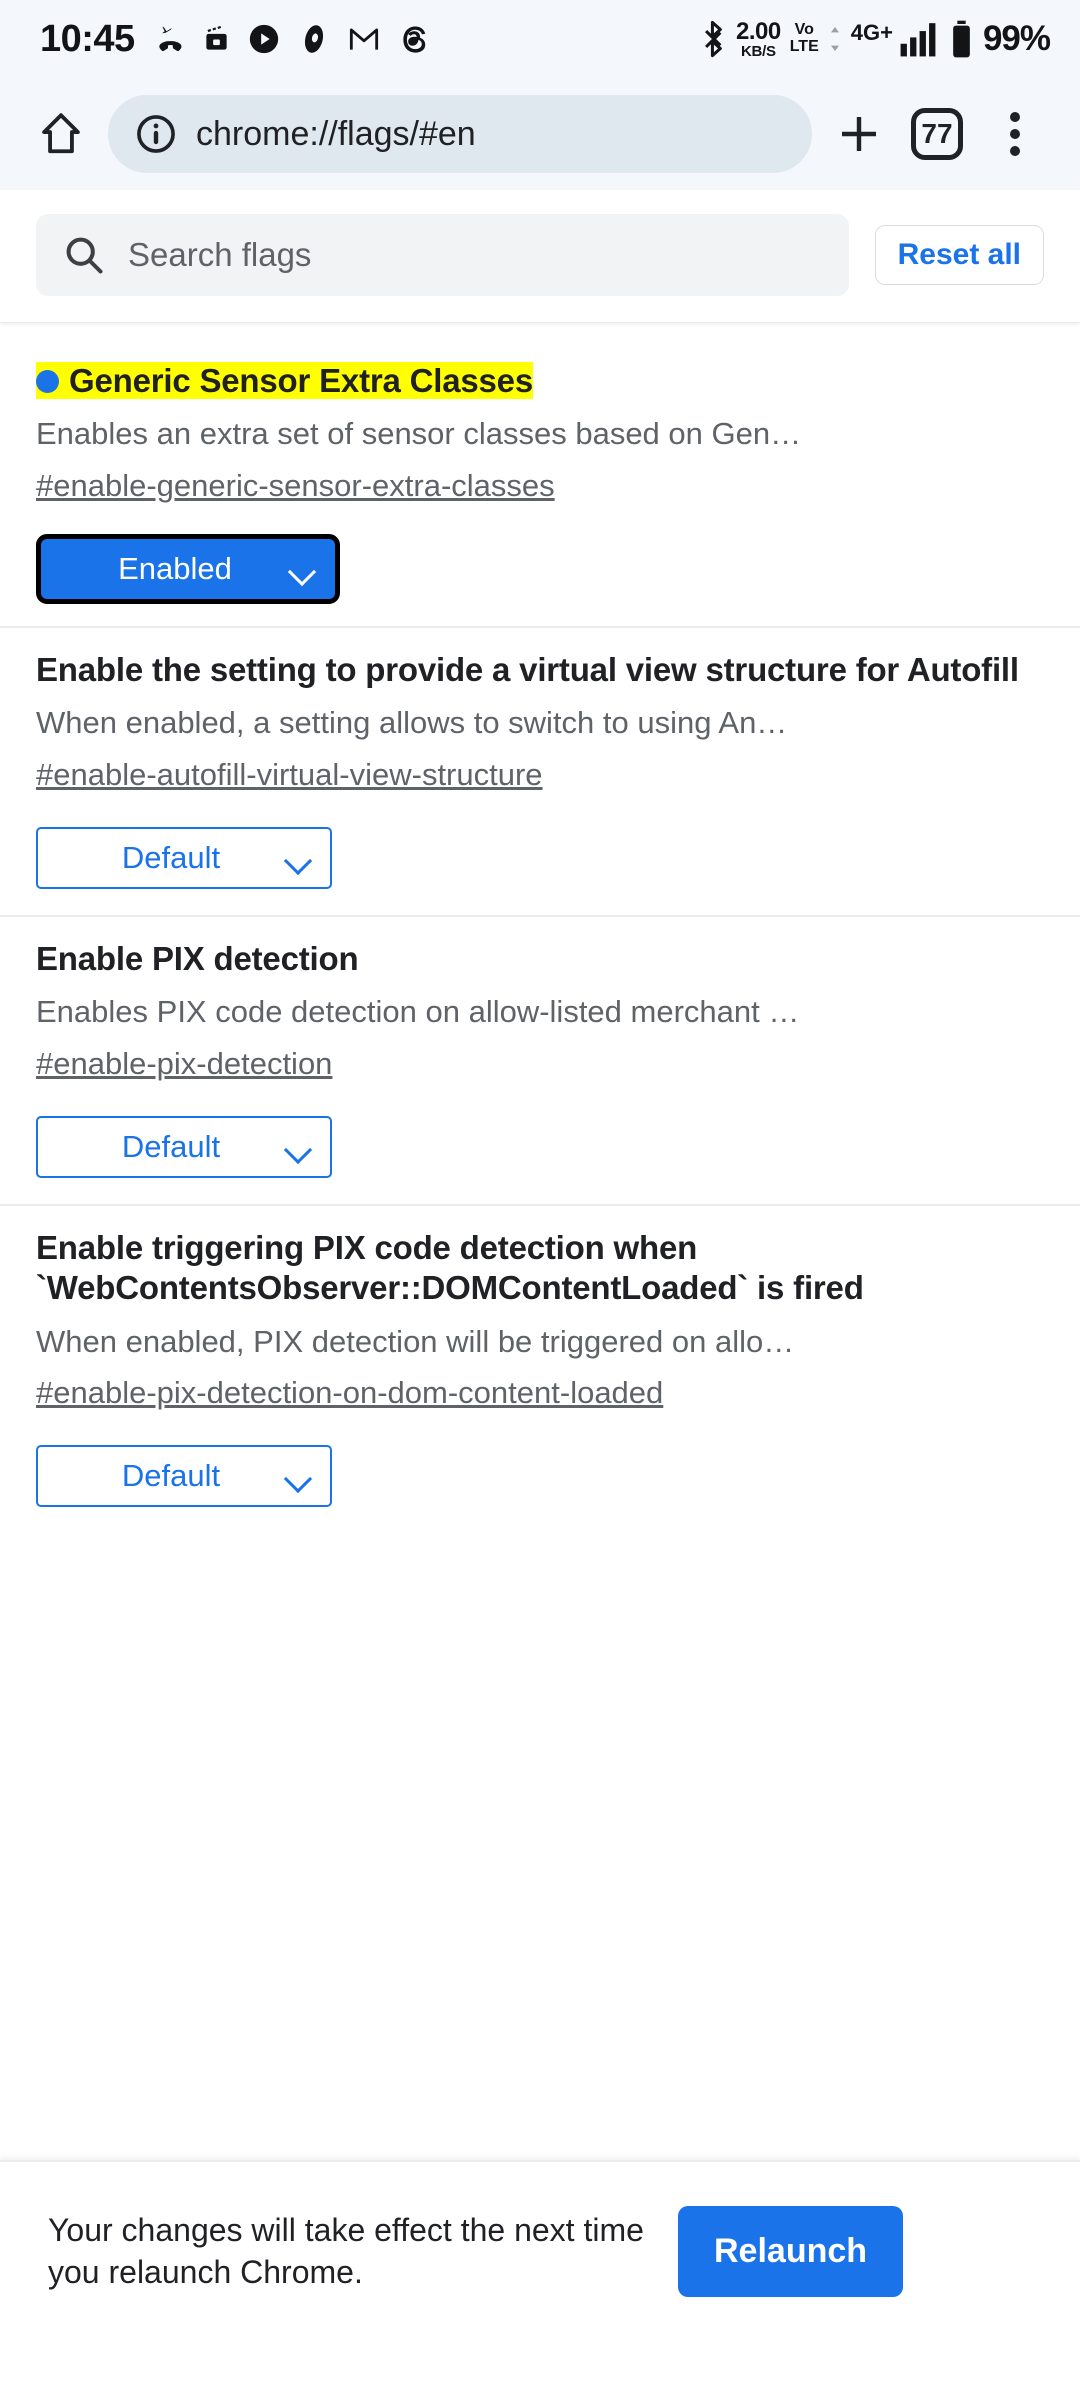 This screenshot has width=1080, height=2400. Describe the element at coordinates (834, 39) in the screenshot. I see `data-transfer-arrows-icon` at that location.